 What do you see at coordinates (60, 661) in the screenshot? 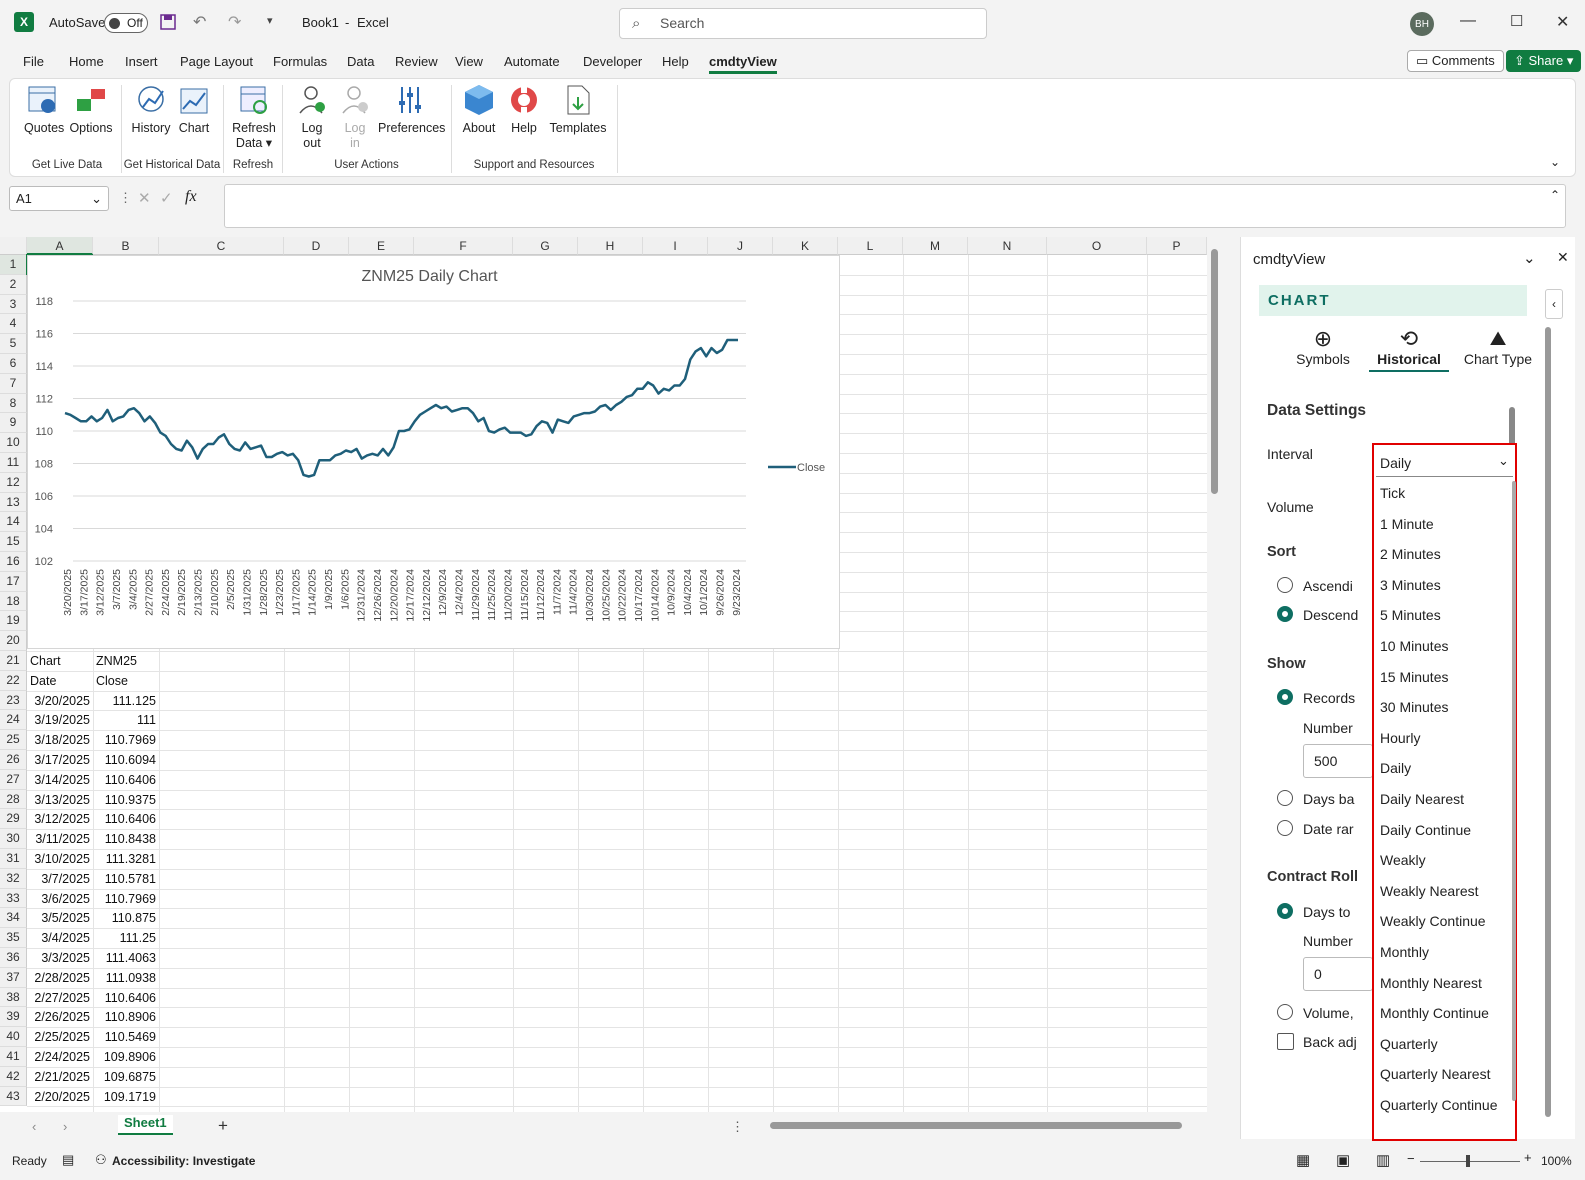
I see `cell-a21: Chart` at bounding box center [60, 661].